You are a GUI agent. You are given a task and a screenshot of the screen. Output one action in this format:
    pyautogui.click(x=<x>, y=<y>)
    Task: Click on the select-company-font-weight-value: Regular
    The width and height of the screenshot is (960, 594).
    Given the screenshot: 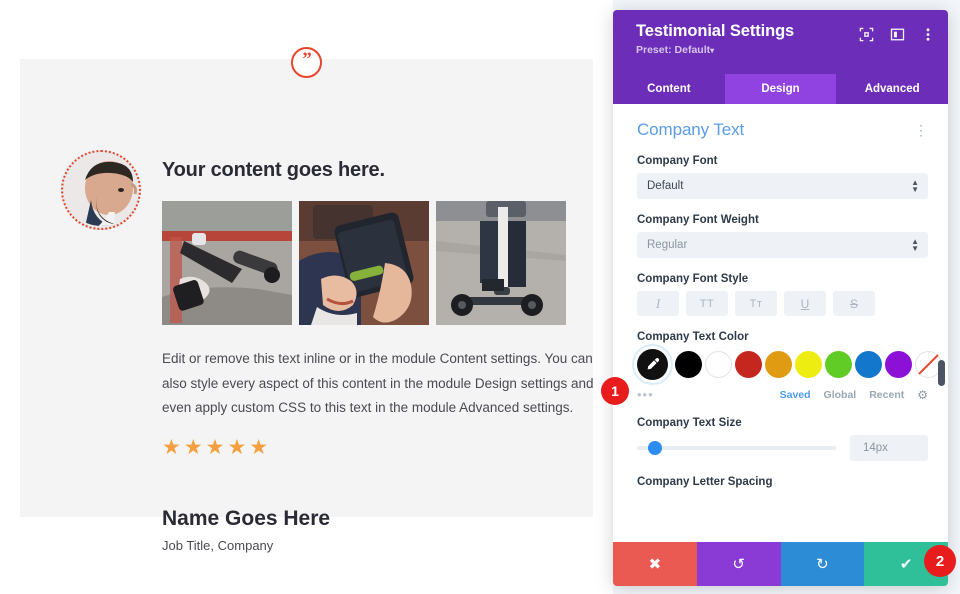 What is the action you would take?
    pyautogui.click(x=667, y=245)
    